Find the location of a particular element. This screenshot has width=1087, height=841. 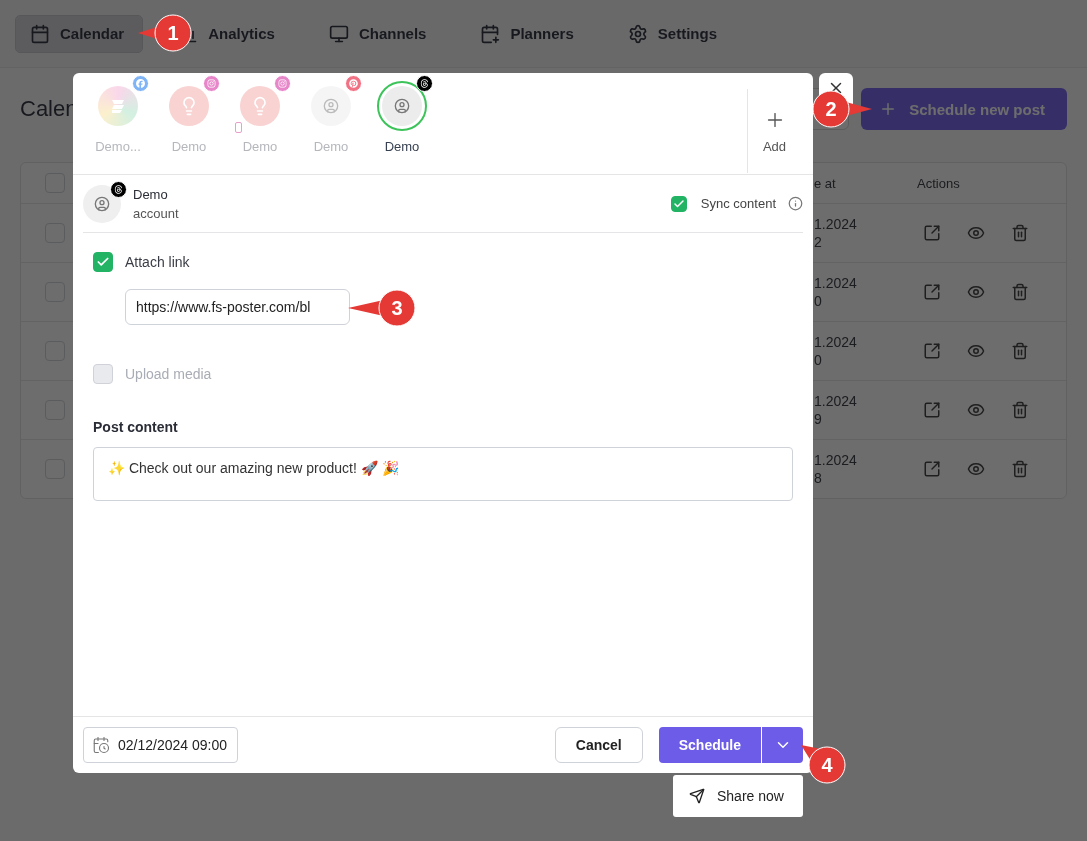

table-cell: 1.2024 2 is located at coordinates (835, 233).